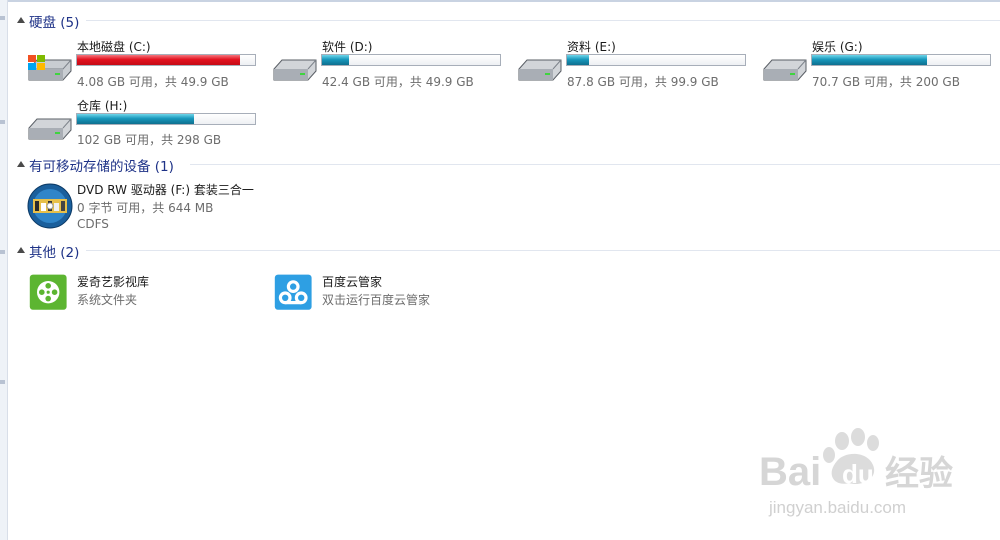 Image resolution: width=1000 pixels, height=540 pixels. Describe the element at coordinates (398, 82) in the screenshot. I see `drive-space-info: 42.4 GB 可用，共 49.9 GB` at that location.